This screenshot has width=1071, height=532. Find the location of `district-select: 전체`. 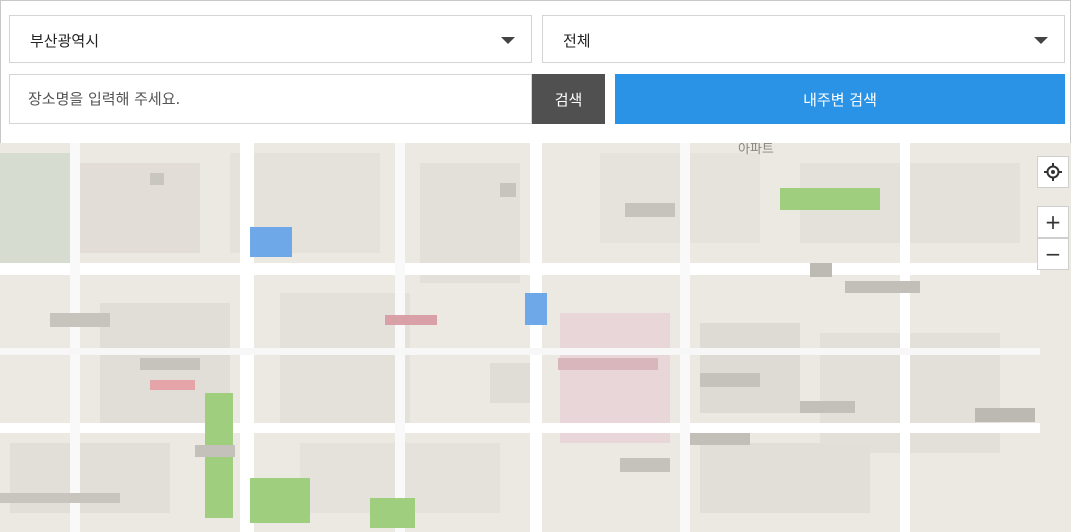

district-select: 전체 is located at coordinates (803, 39).